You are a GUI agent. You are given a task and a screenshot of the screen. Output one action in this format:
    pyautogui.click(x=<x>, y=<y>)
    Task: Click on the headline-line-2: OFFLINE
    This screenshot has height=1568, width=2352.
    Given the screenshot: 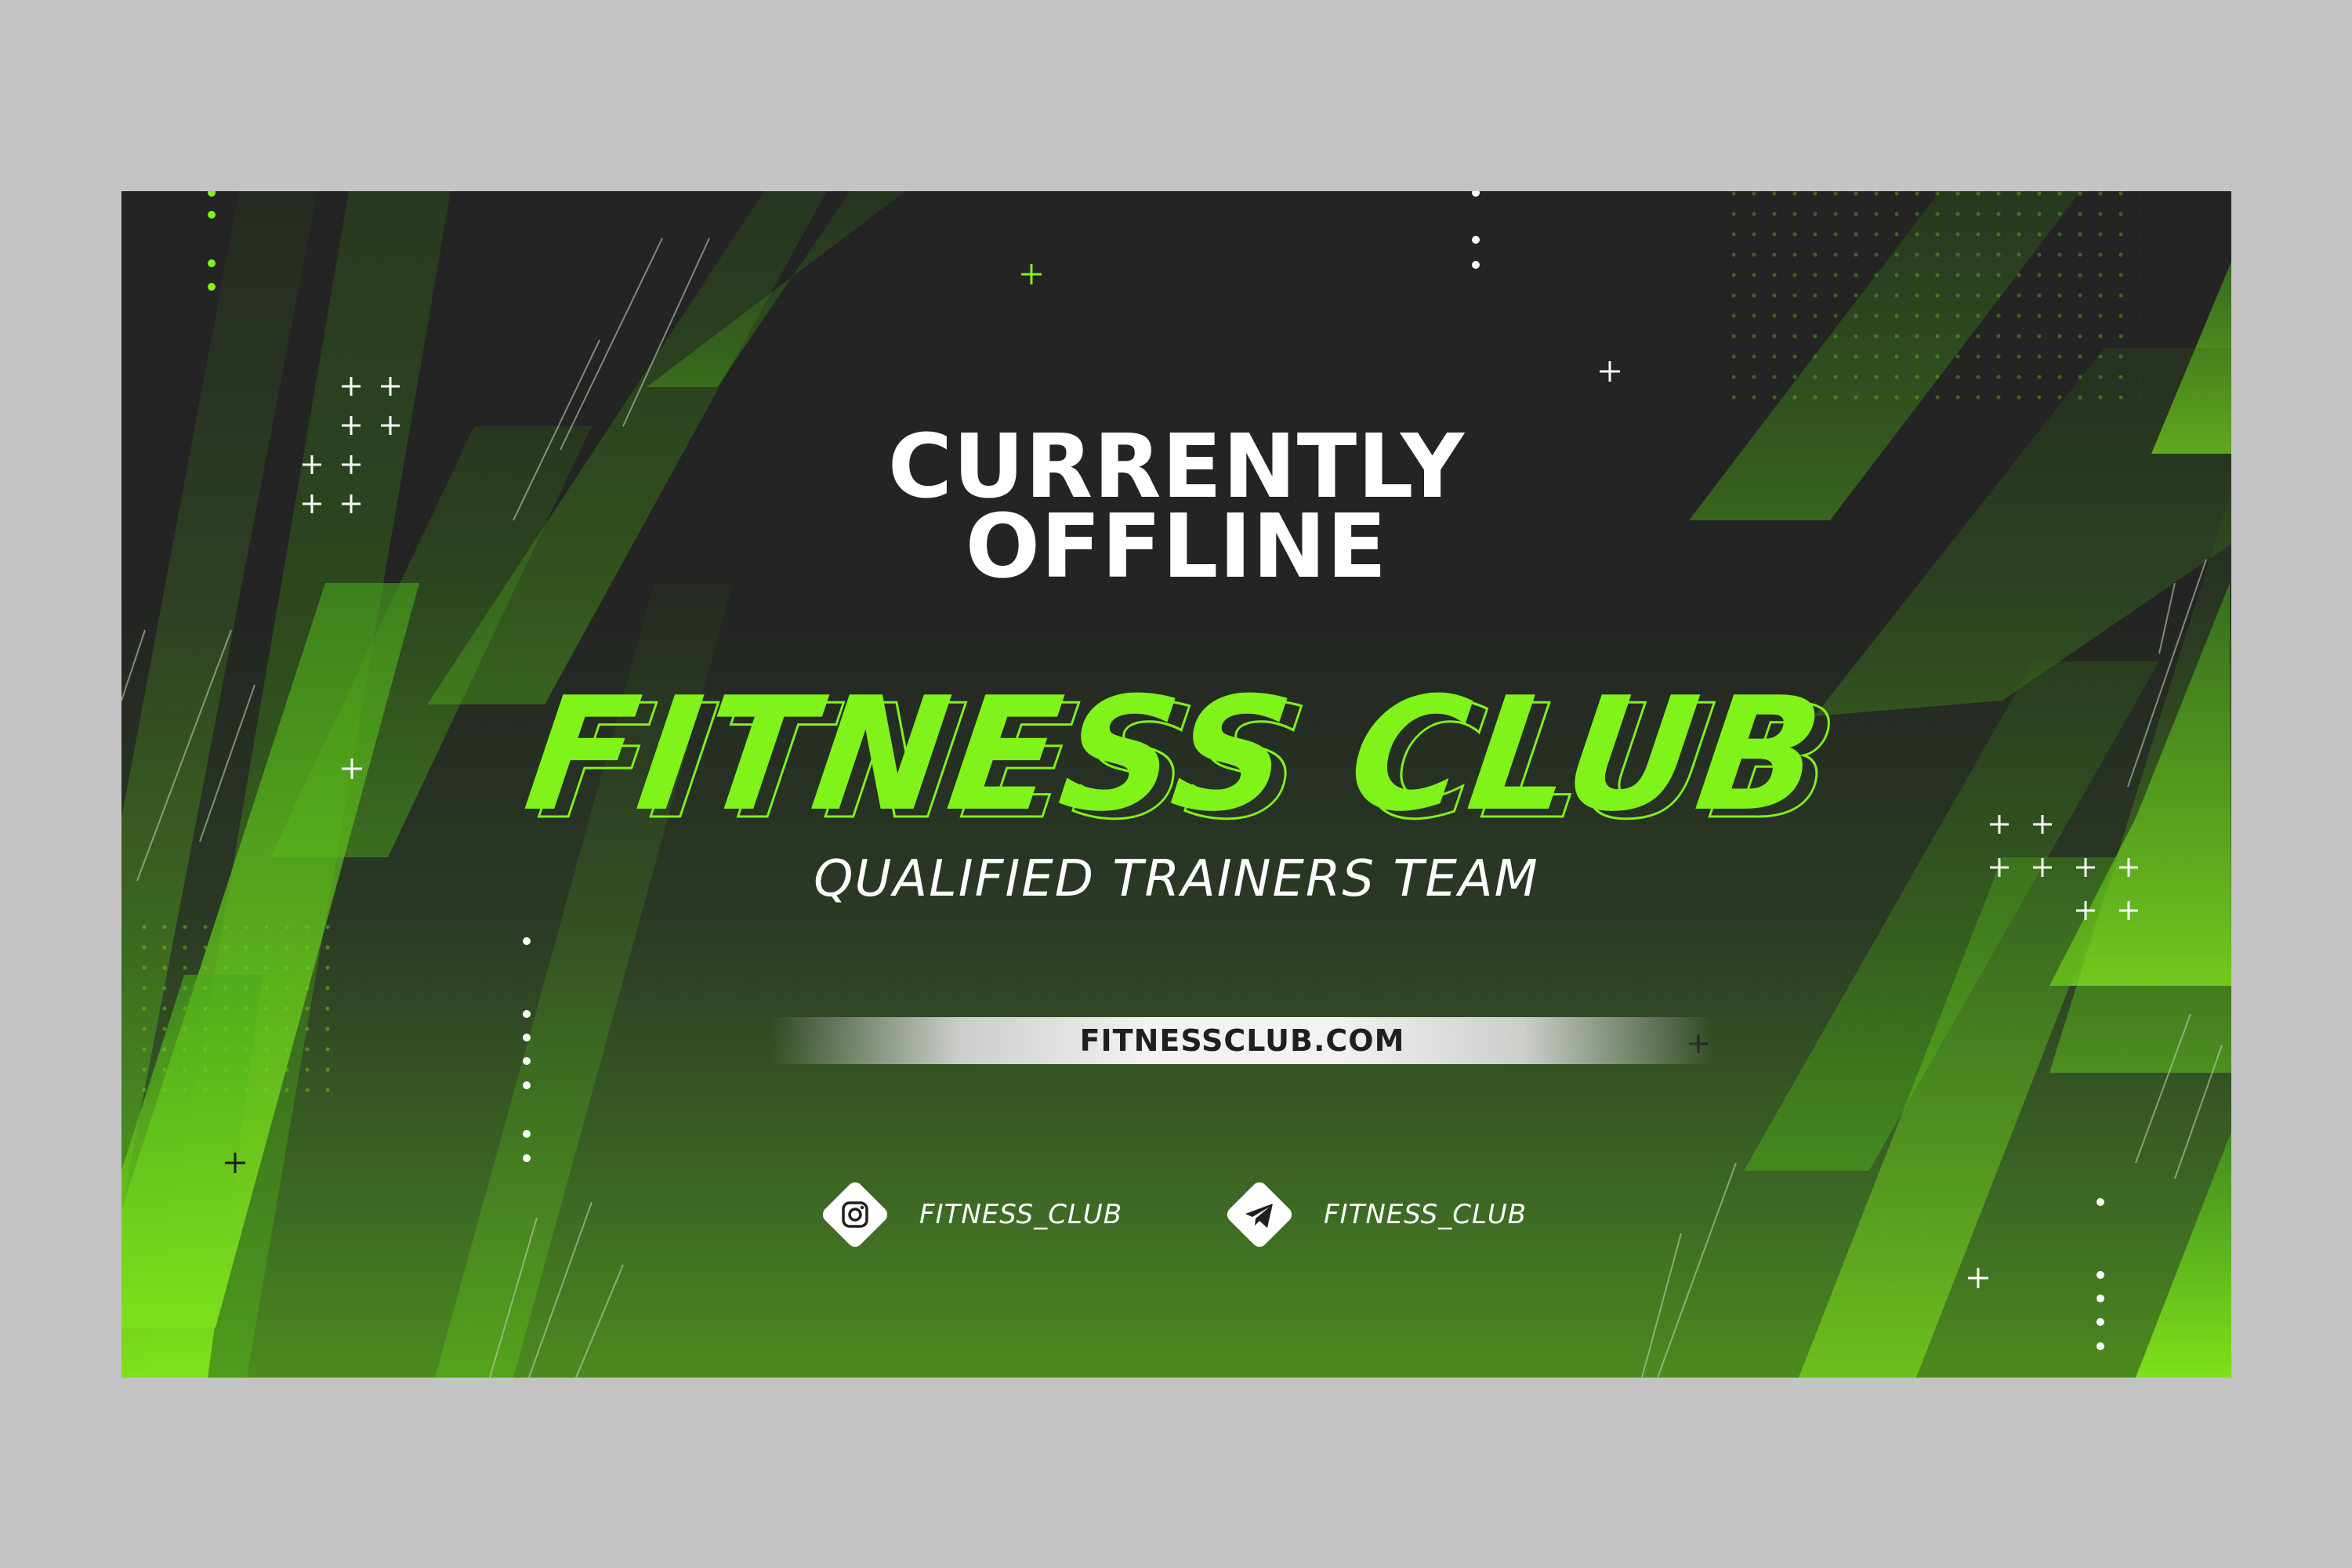 What is the action you would take?
    pyautogui.click(x=1177, y=547)
    